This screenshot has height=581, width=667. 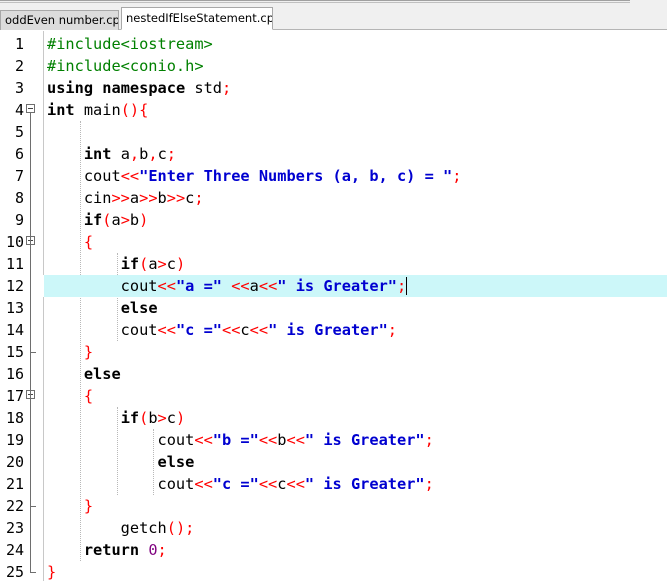 What do you see at coordinates (333, 264) in the screenshot?
I see `code-line: 11 if(a>c)` at bounding box center [333, 264].